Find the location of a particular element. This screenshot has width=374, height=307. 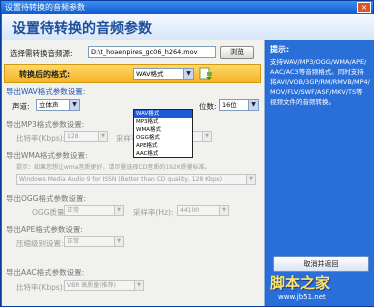

source-path-input: D:\t_hoaenpires_gc06_h264.mov is located at coordinates (152, 52).